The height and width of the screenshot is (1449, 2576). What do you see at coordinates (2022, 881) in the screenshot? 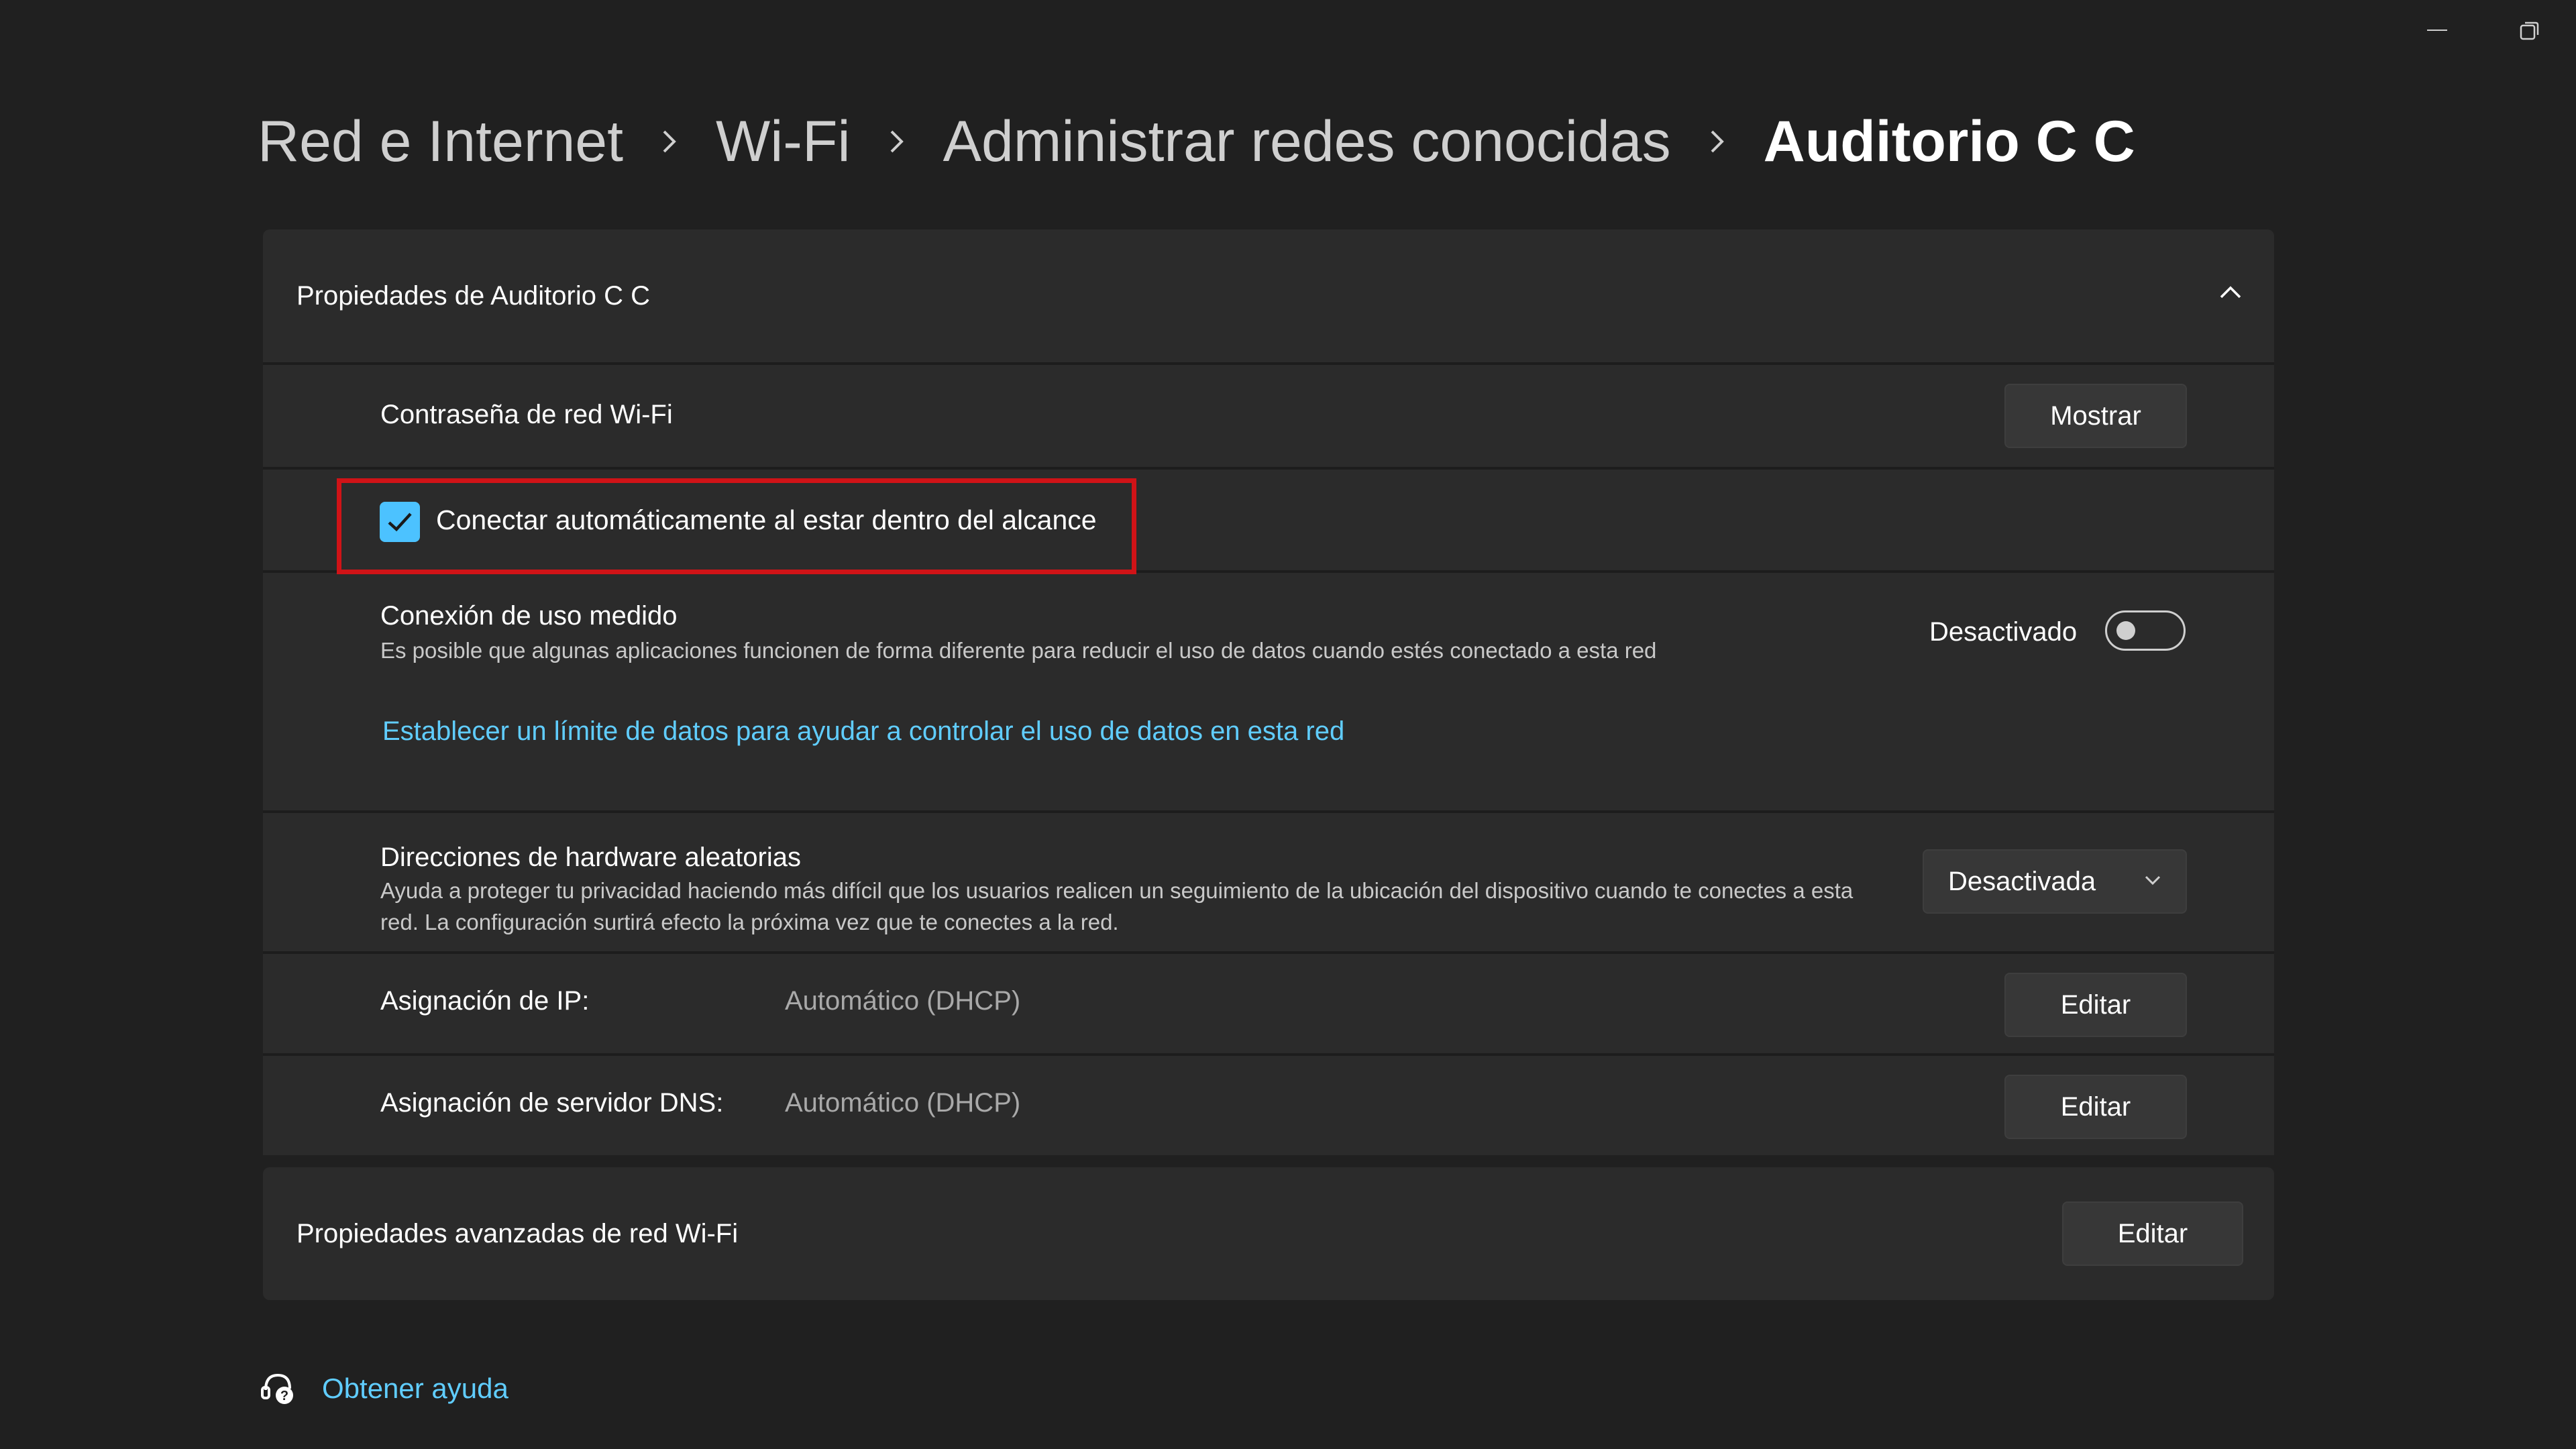
I see `random-hw-selected: Desactivada` at bounding box center [2022, 881].